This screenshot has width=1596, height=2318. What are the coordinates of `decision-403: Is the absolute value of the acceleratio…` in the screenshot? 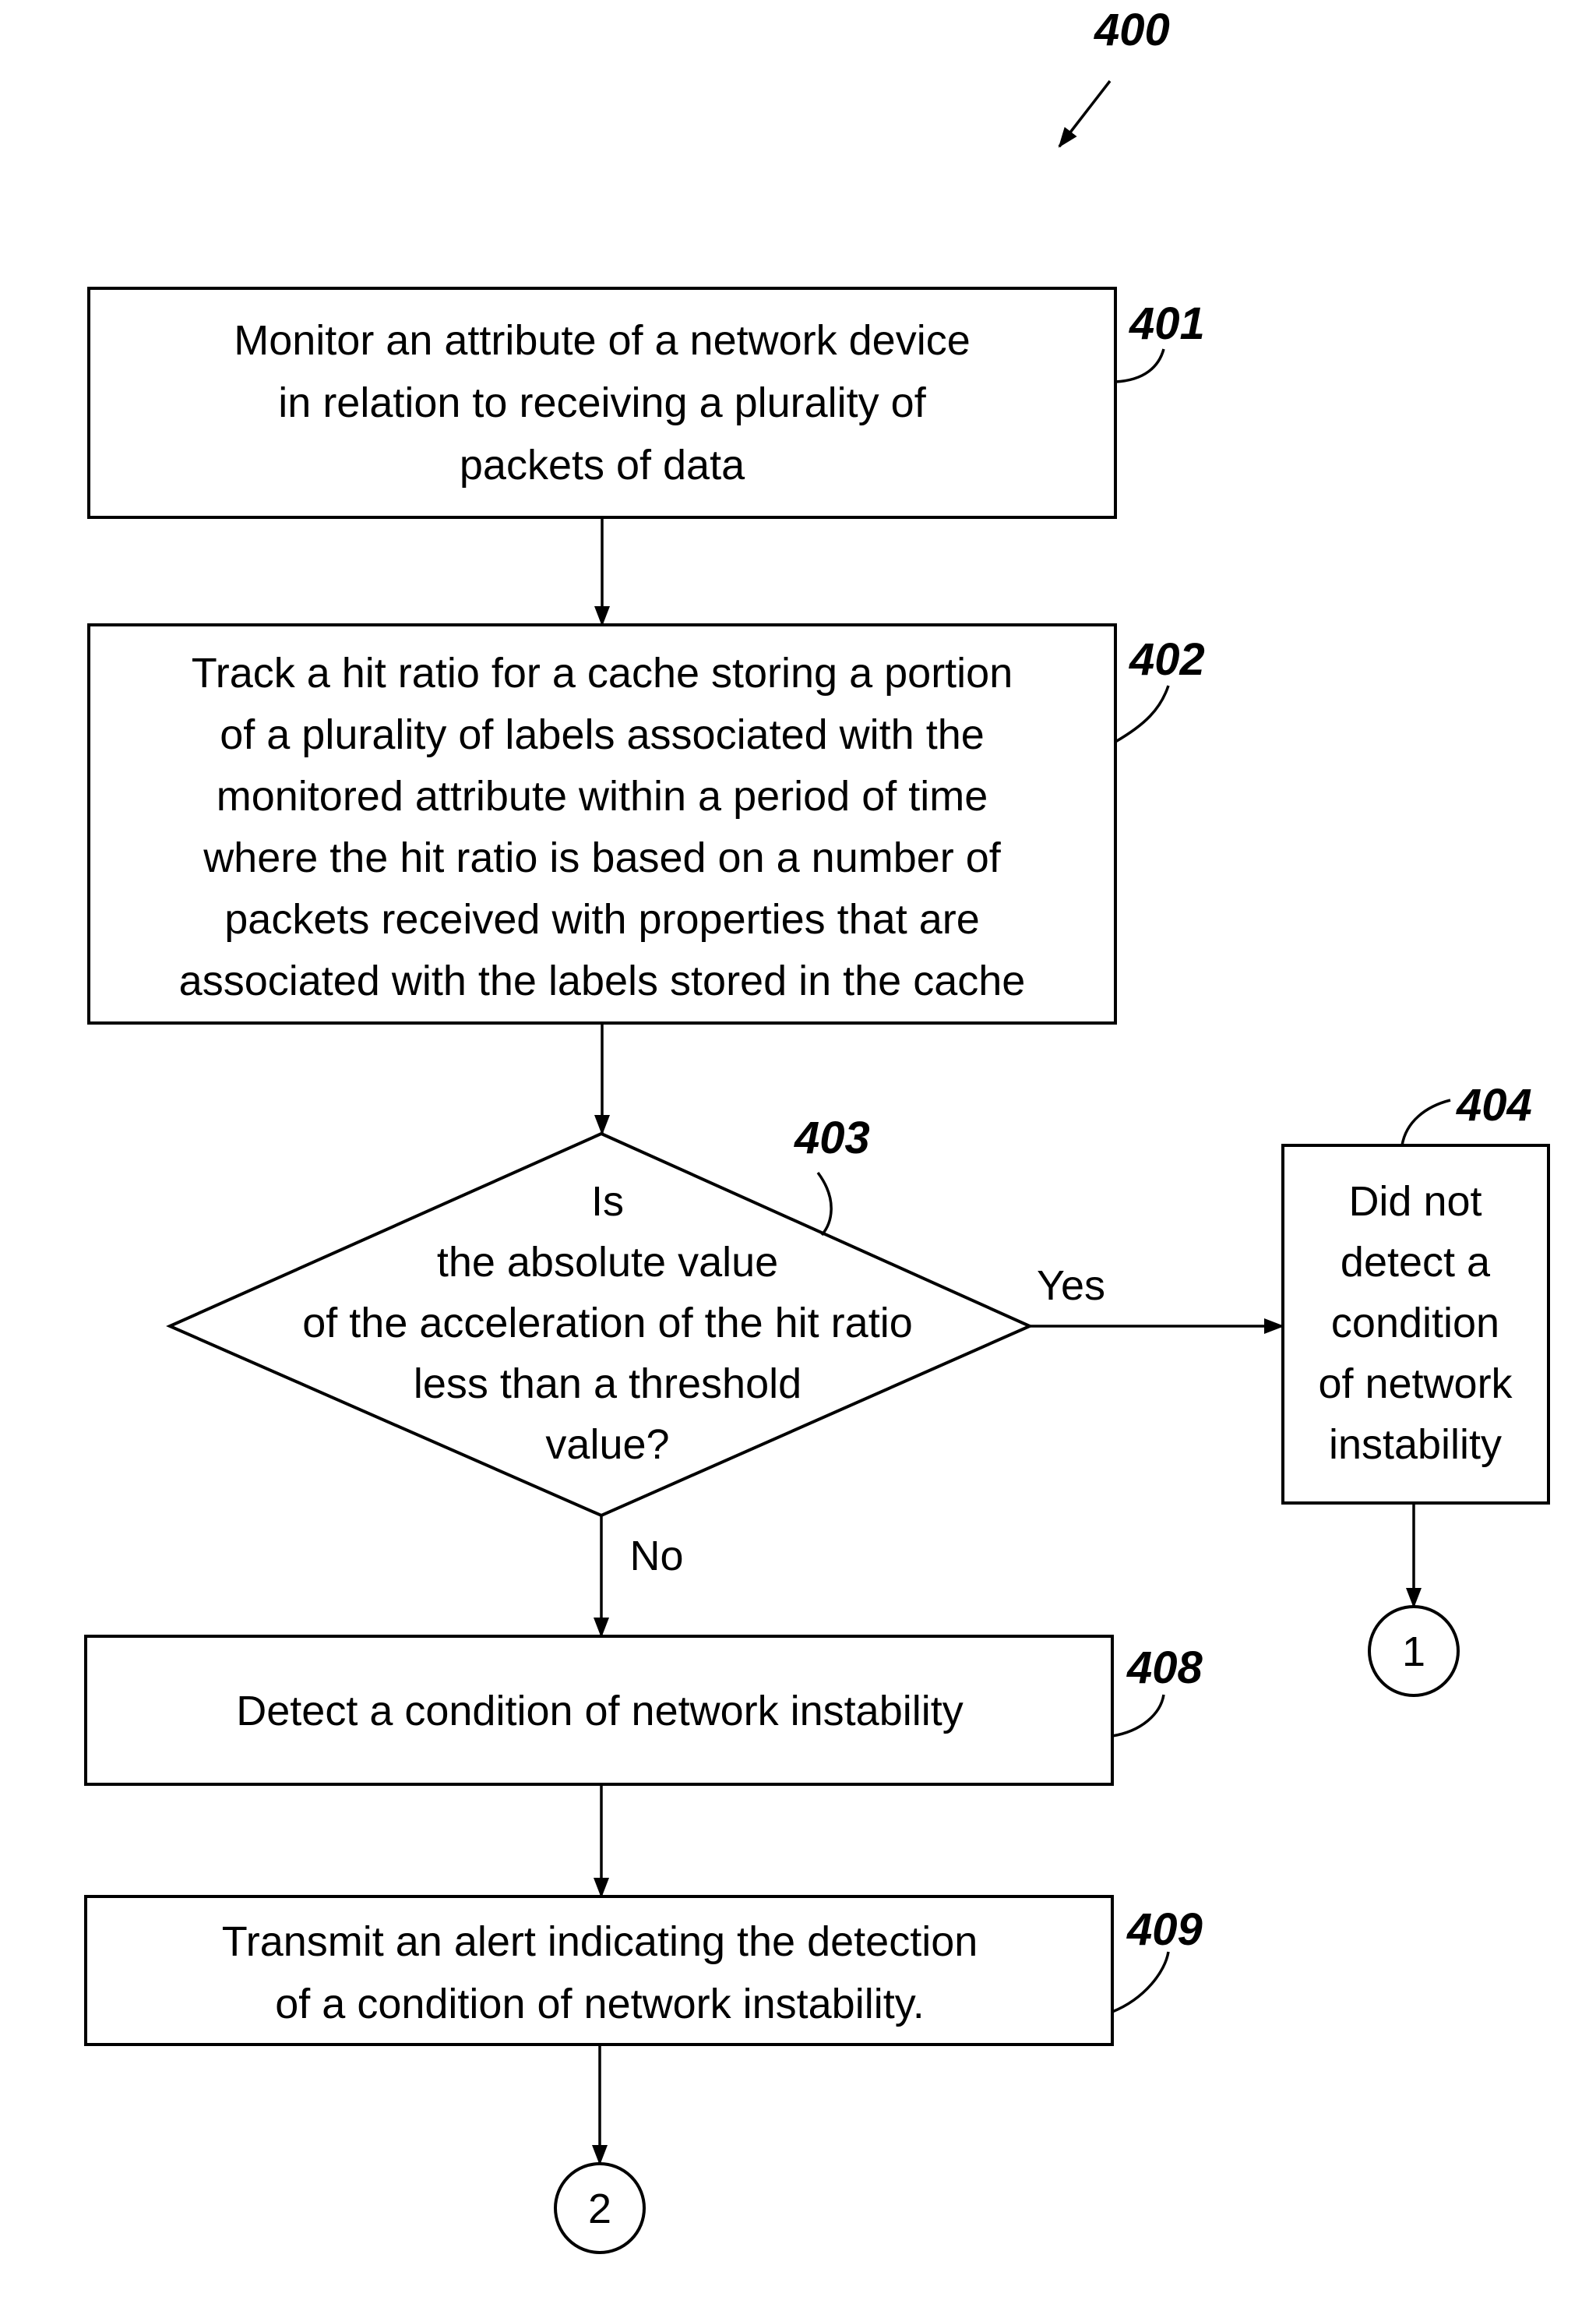 It's located at (635, 1346).